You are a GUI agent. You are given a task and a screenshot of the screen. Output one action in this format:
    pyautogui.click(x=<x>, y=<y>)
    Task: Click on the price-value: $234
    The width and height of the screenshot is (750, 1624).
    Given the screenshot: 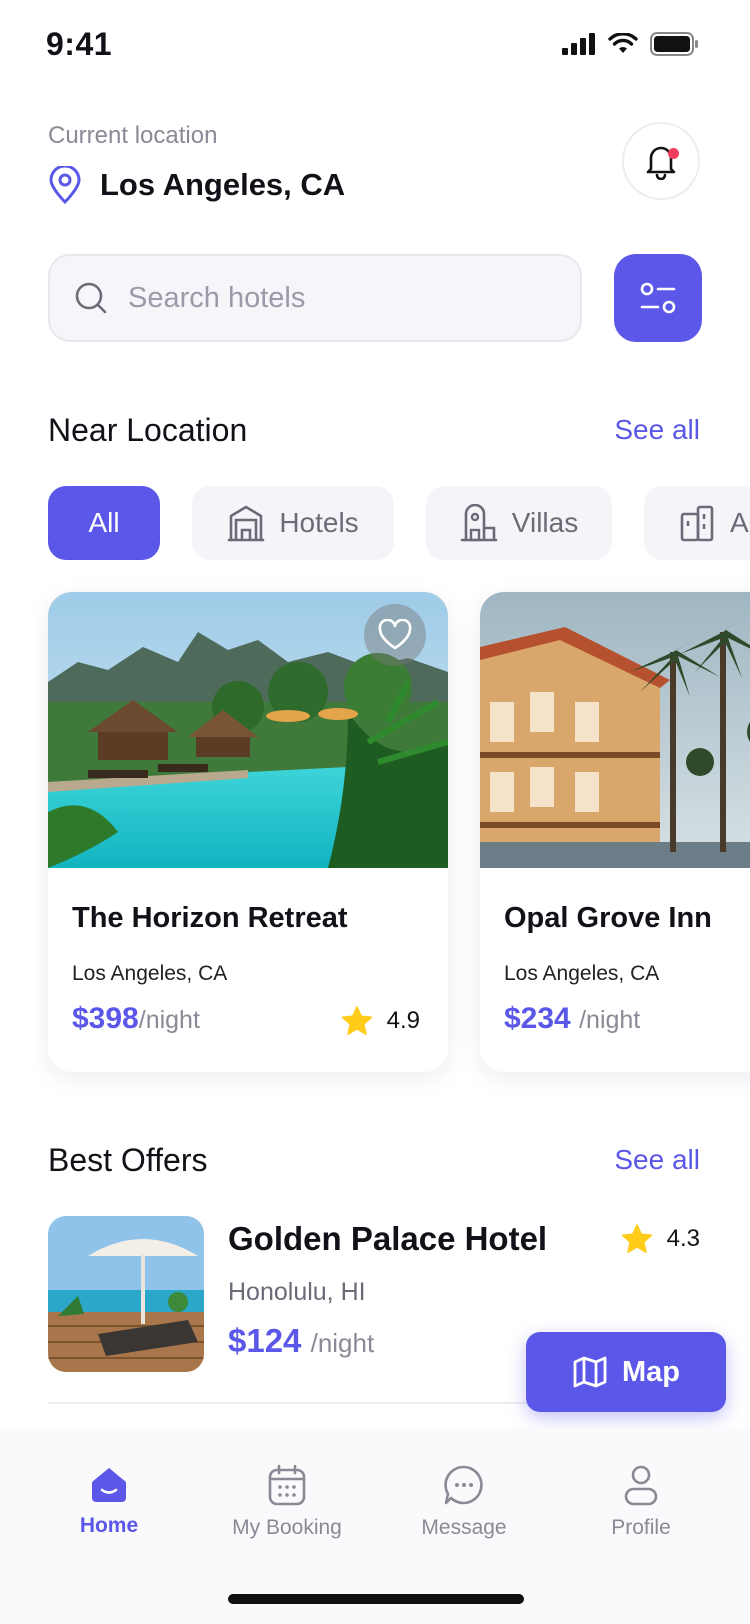 What is the action you would take?
    pyautogui.click(x=537, y=1018)
    